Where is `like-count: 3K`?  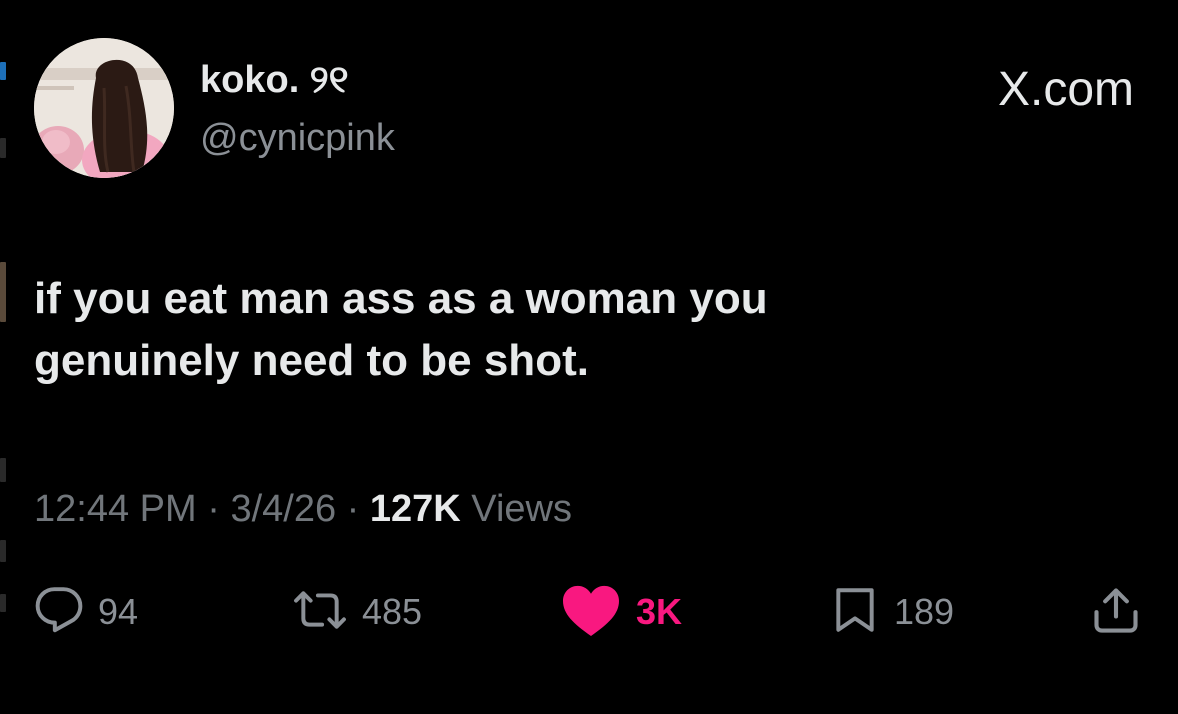
like-count: 3K is located at coordinates (659, 611).